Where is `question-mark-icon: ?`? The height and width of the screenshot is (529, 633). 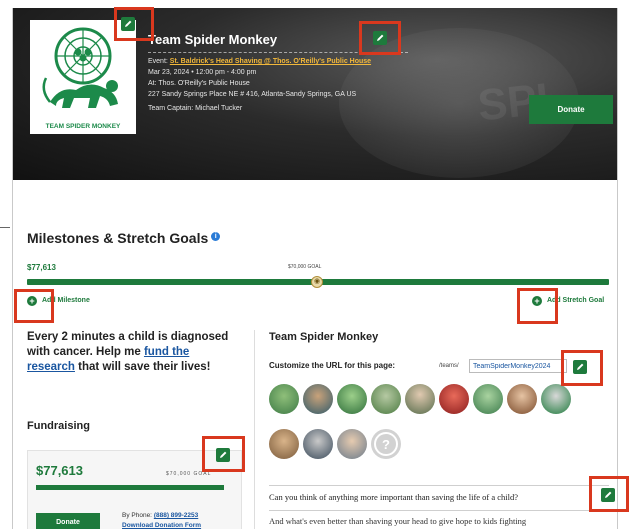
question-mark-icon: ? is located at coordinates (386, 444).